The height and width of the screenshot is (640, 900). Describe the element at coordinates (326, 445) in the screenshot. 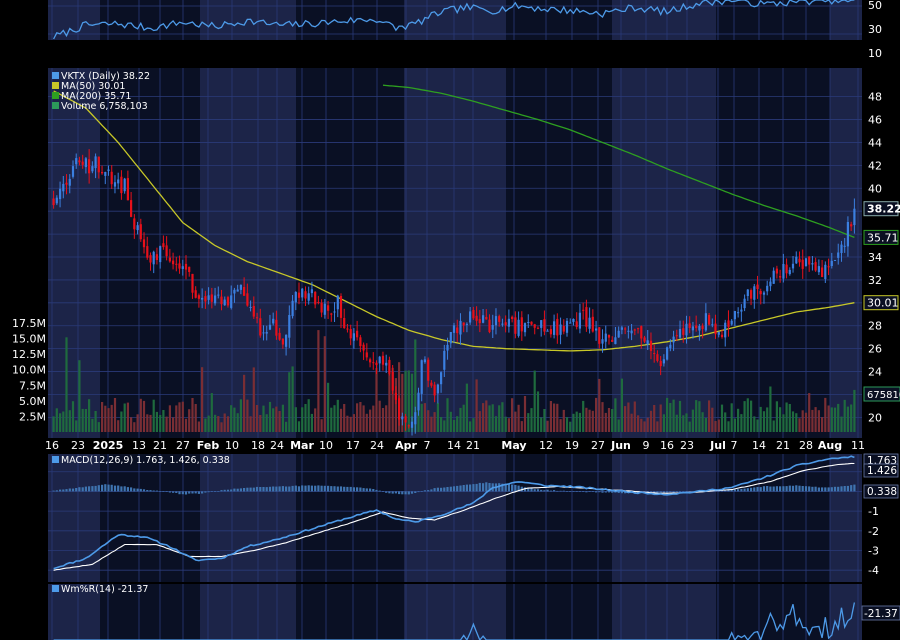

I see `x-tick-label: 10` at that location.